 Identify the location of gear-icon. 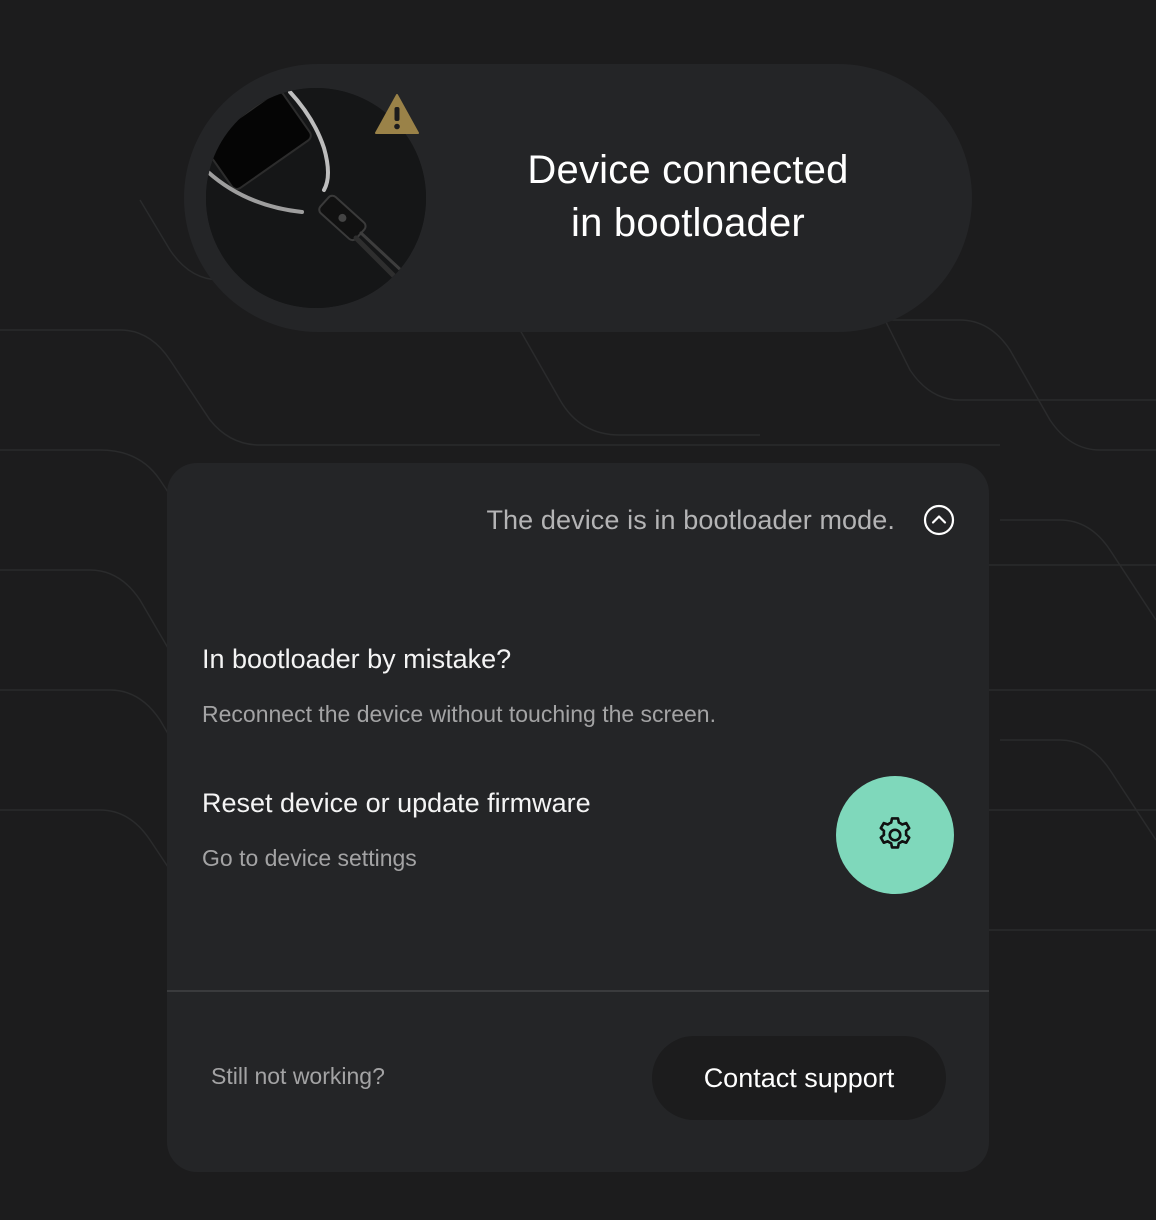
(895, 833).